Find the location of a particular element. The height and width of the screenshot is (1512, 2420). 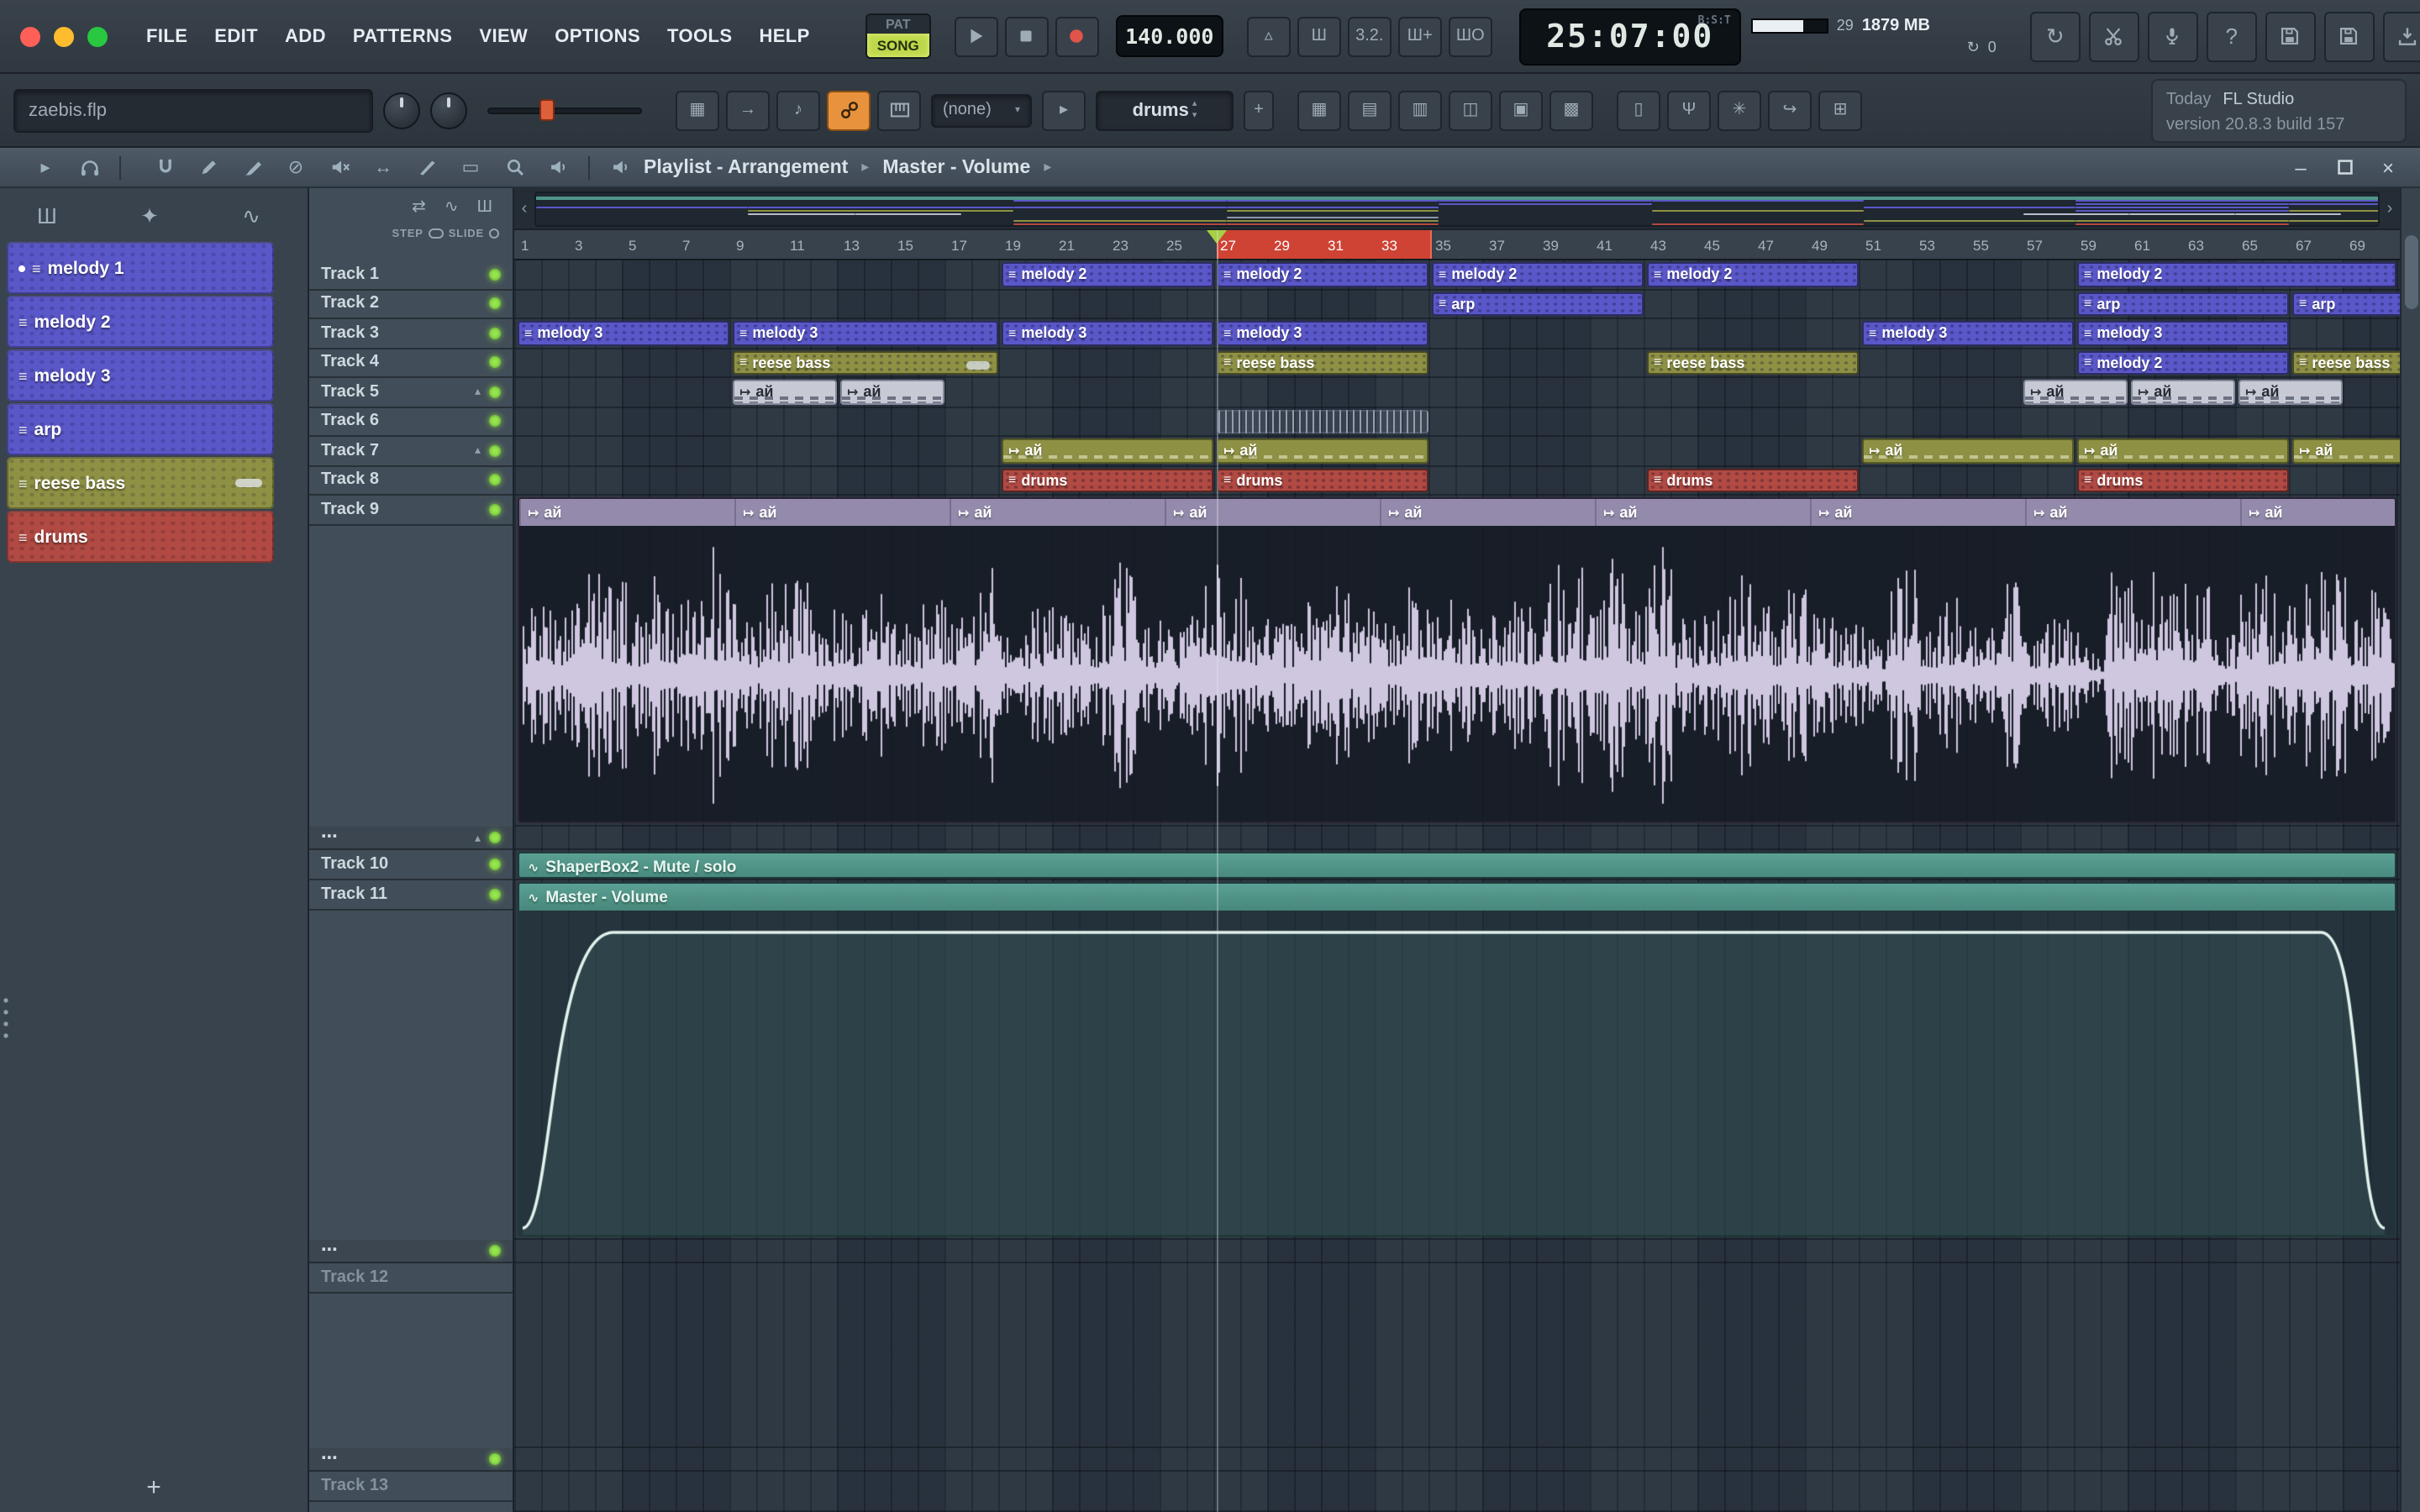

draw-tool-icon is located at coordinates (208, 167).